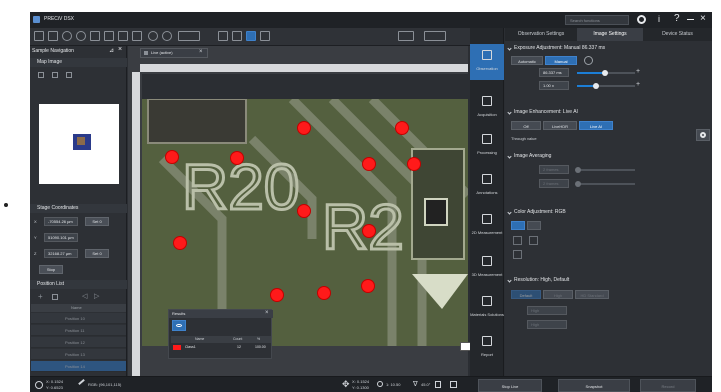 This screenshot has height=392, width=721. I want to click on sidebar-item-processing: Processing, so click(487, 146).